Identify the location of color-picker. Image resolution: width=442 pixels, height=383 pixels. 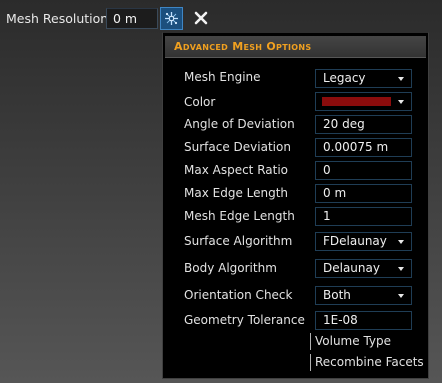
(363, 101).